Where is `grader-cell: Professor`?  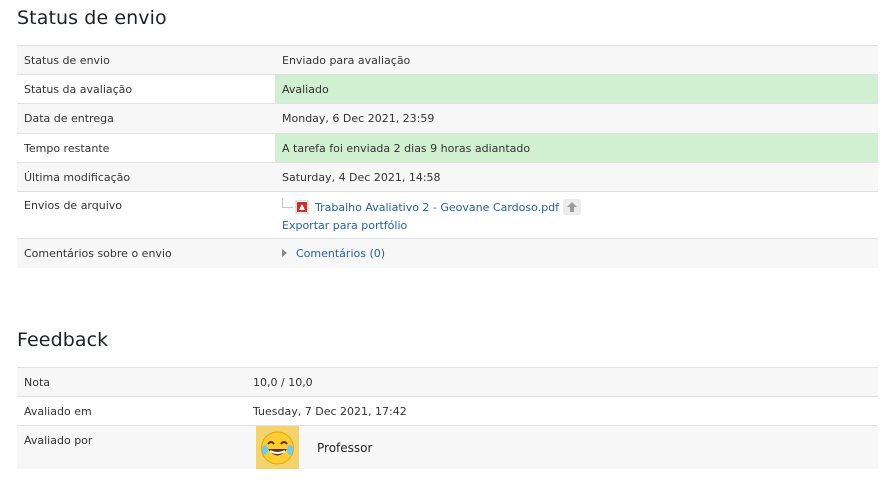
grader-cell: Professor is located at coordinates (562, 447).